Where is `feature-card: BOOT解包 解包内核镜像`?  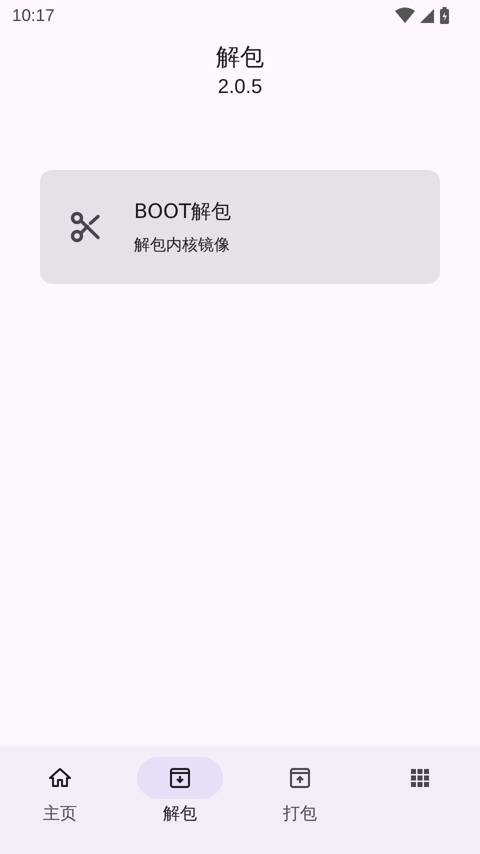
feature-card: BOOT解包 解包内核镜像 is located at coordinates (240, 227).